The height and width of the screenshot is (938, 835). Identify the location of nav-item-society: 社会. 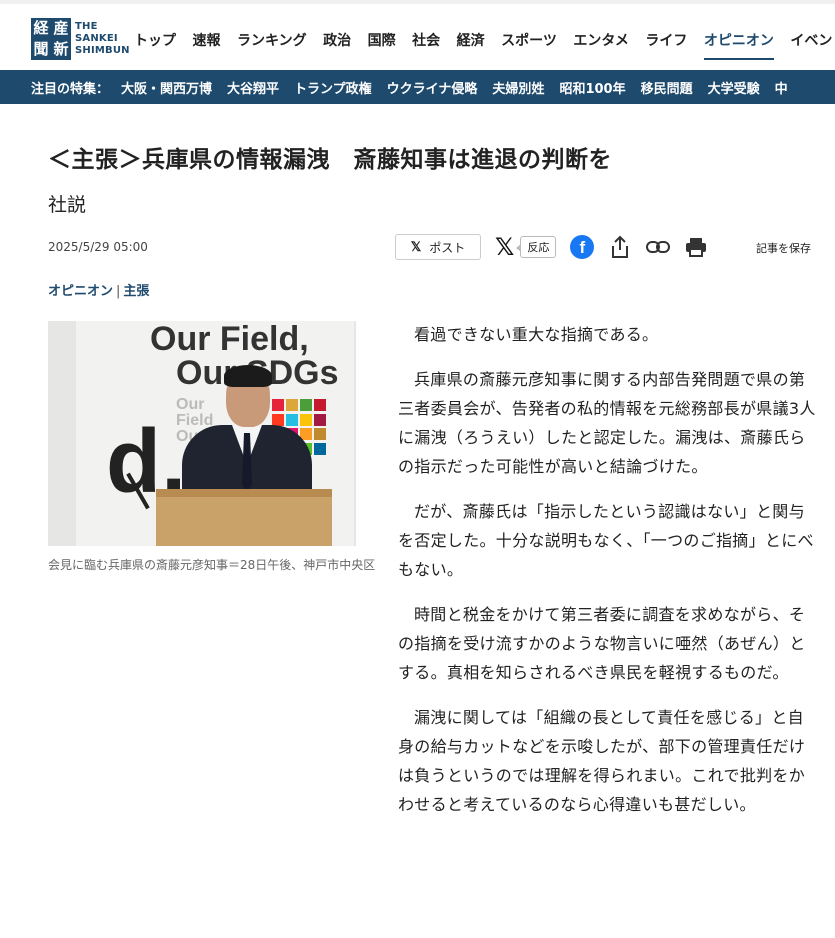
(426, 43).